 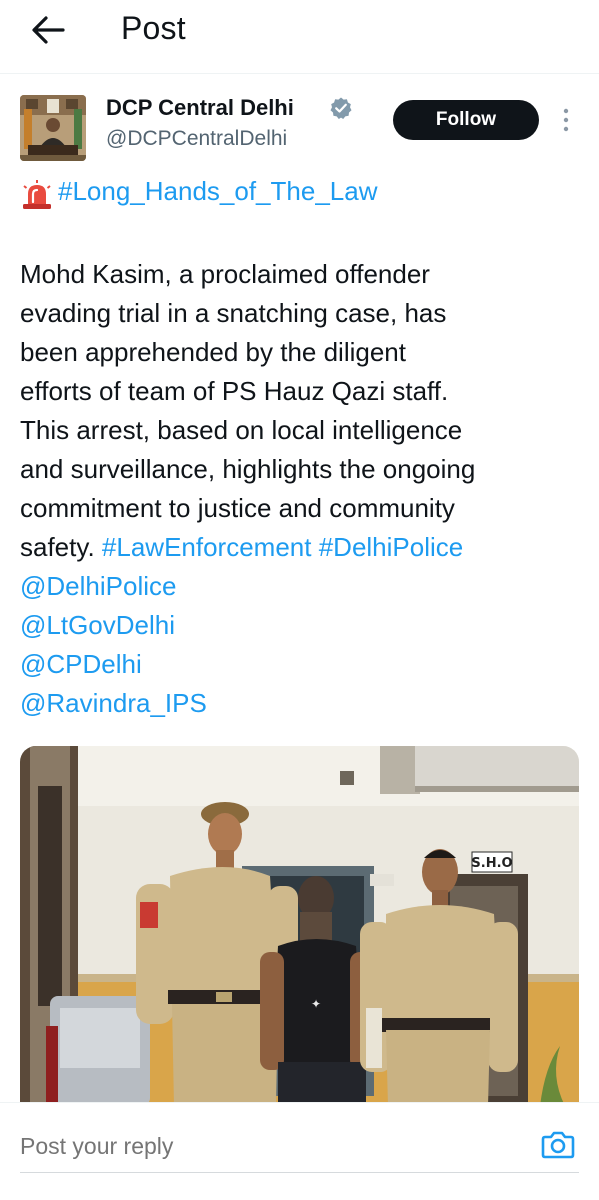 What do you see at coordinates (466, 120) in the screenshot?
I see `follow-button: Follow` at bounding box center [466, 120].